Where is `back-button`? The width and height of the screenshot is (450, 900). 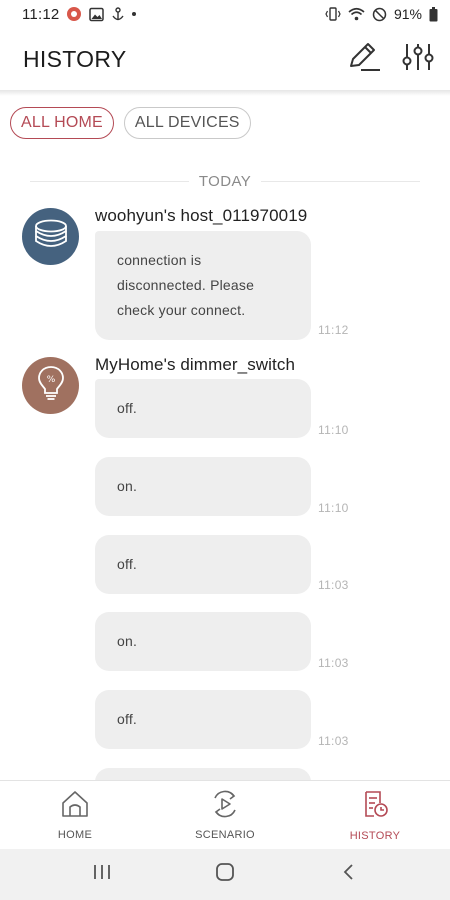 back-button is located at coordinates (348, 875).